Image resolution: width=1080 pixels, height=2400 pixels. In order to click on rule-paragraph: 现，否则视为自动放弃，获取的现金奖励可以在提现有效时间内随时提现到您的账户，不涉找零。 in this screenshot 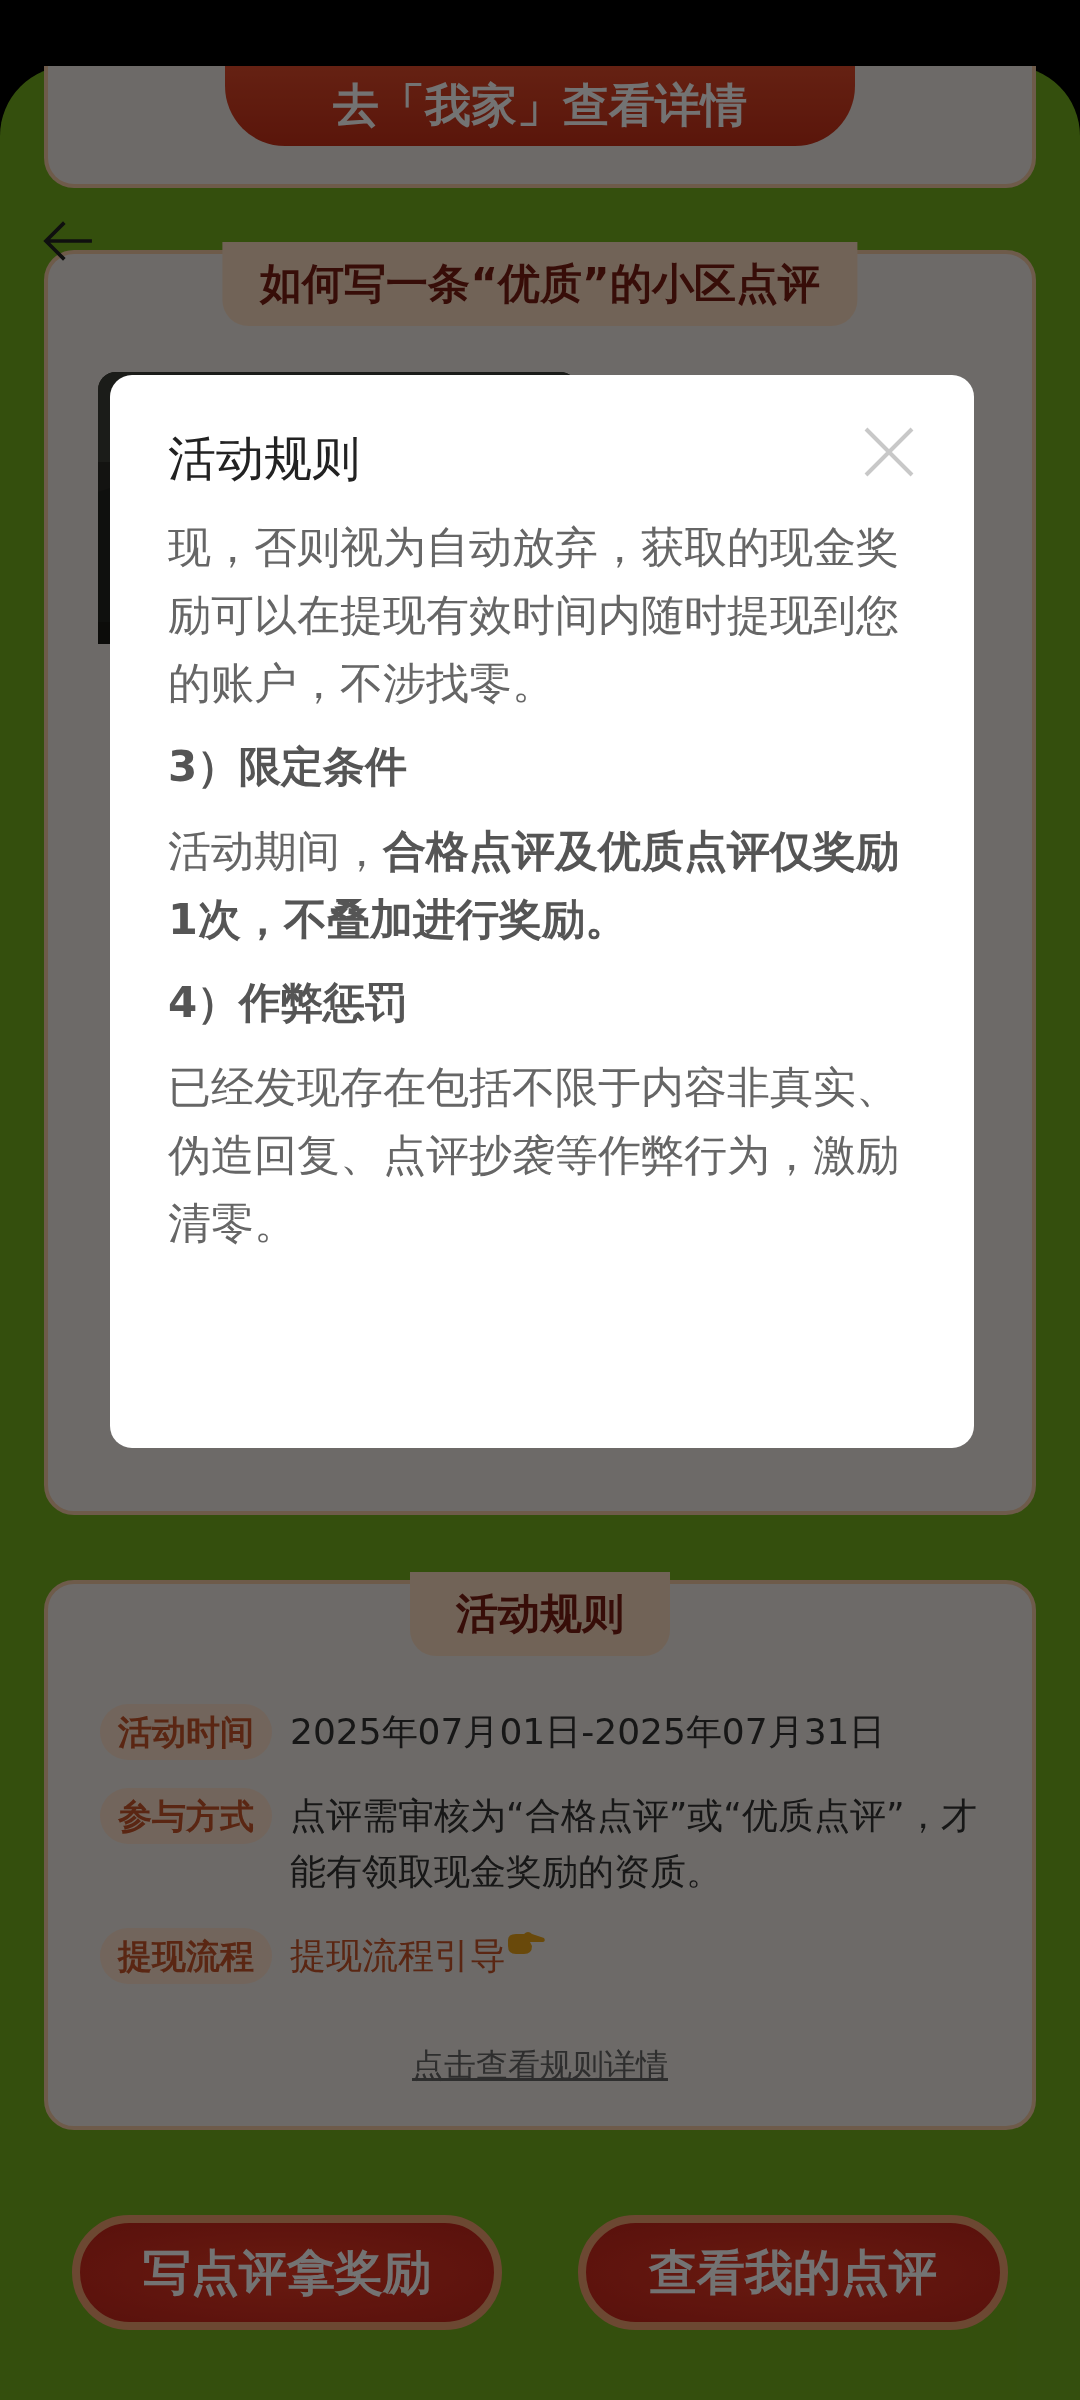, I will do `click(534, 615)`.